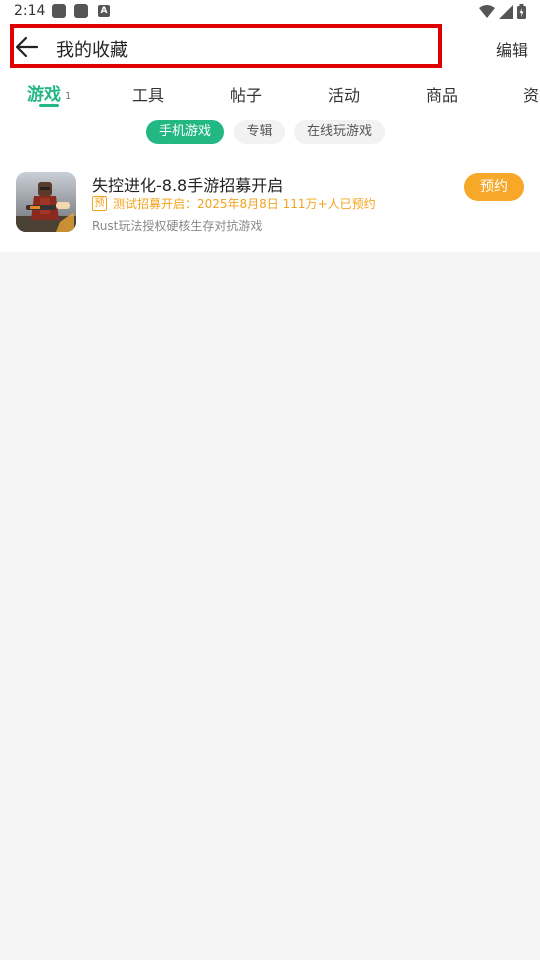 This screenshot has height=960, width=540. Describe the element at coordinates (68, 96) in the screenshot. I see `tab-games-count: 1` at that location.